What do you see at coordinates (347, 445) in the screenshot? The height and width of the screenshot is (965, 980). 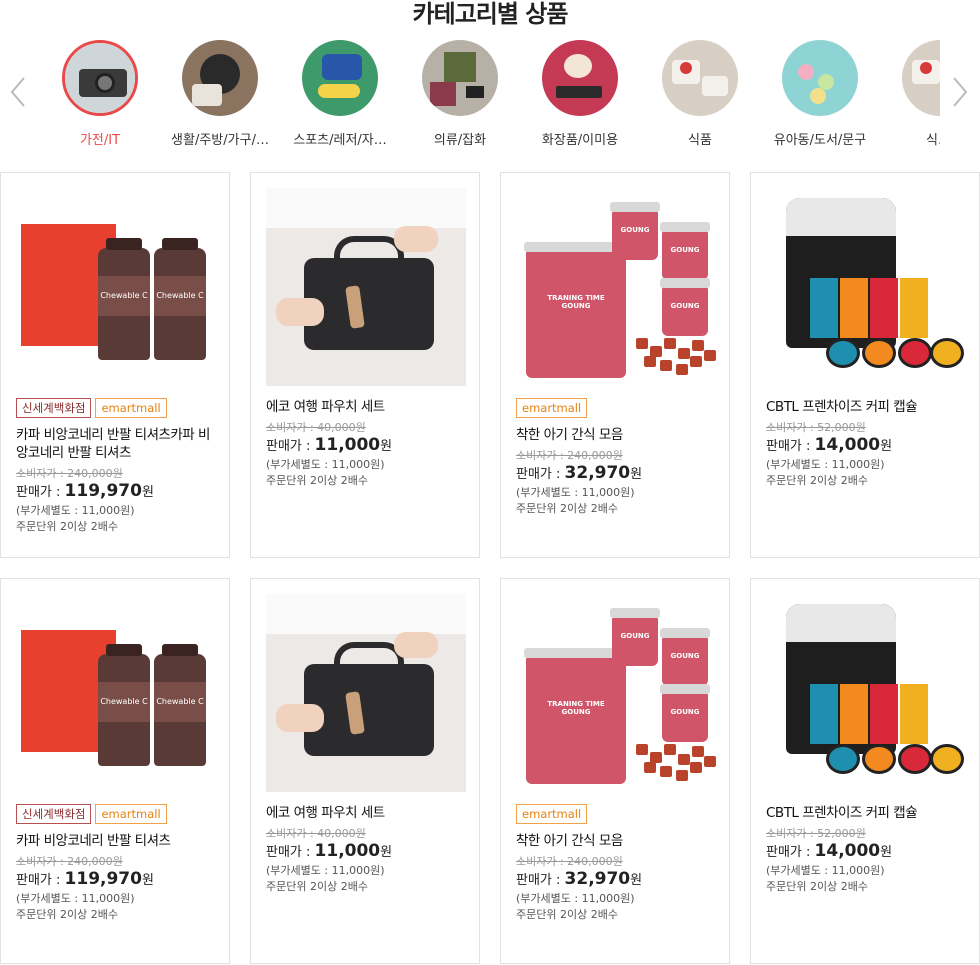 I see `sale-price-value: 11,000` at bounding box center [347, 445].